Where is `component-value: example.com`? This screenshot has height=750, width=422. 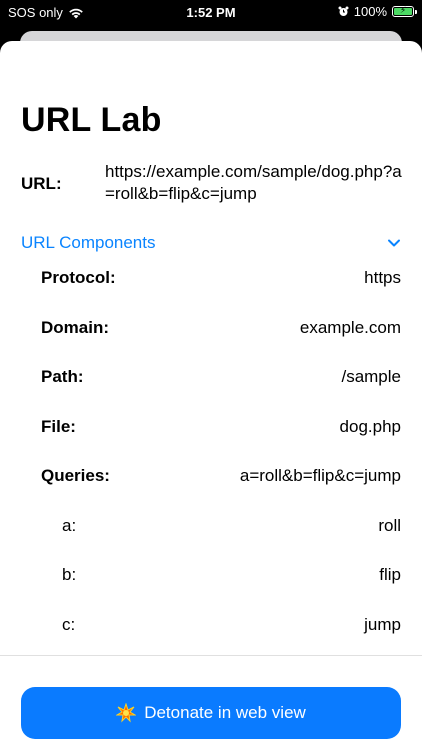 component-value: example.com is located at coordinates (350, 327).